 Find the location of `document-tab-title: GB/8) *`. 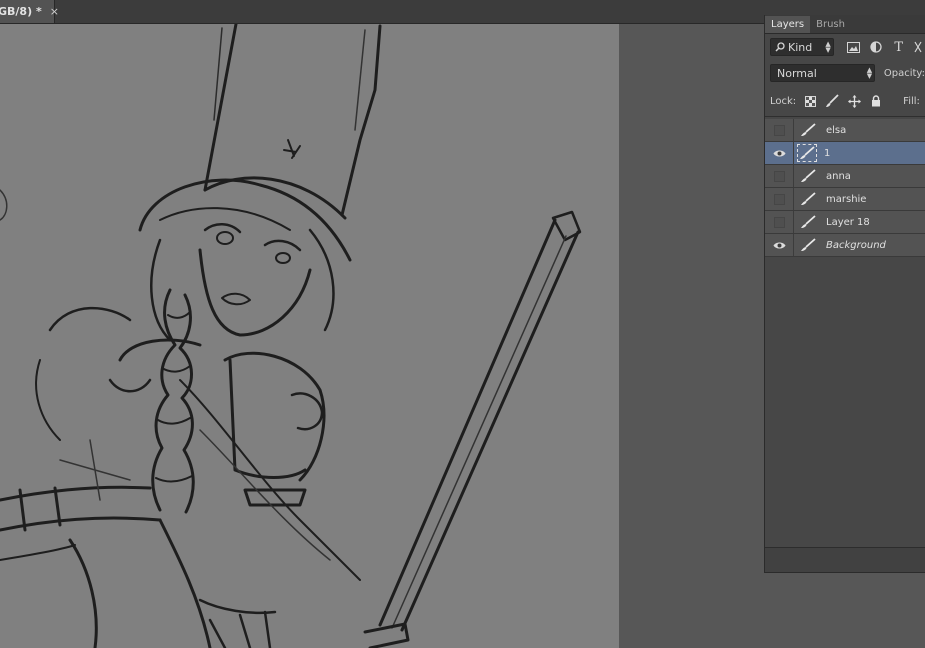

document-tab-title: GB/8) * is located at coordinates (21, 11).